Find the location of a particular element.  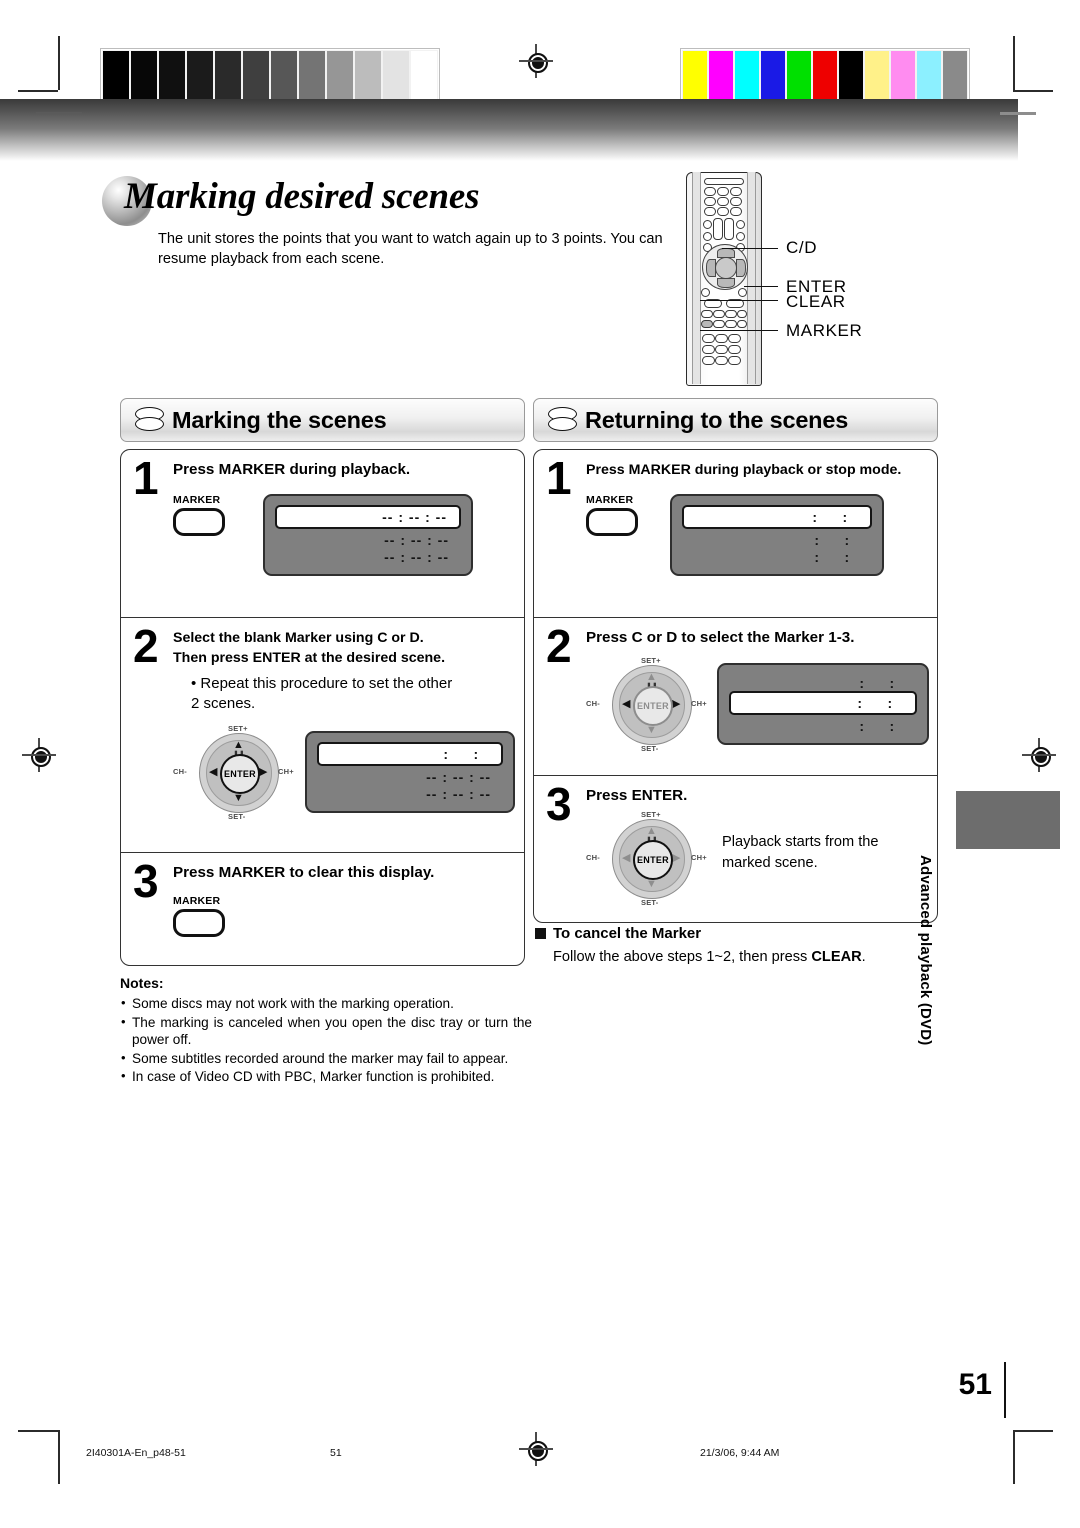

callout-label-cd: C/D is located at coordinates (802, 247).